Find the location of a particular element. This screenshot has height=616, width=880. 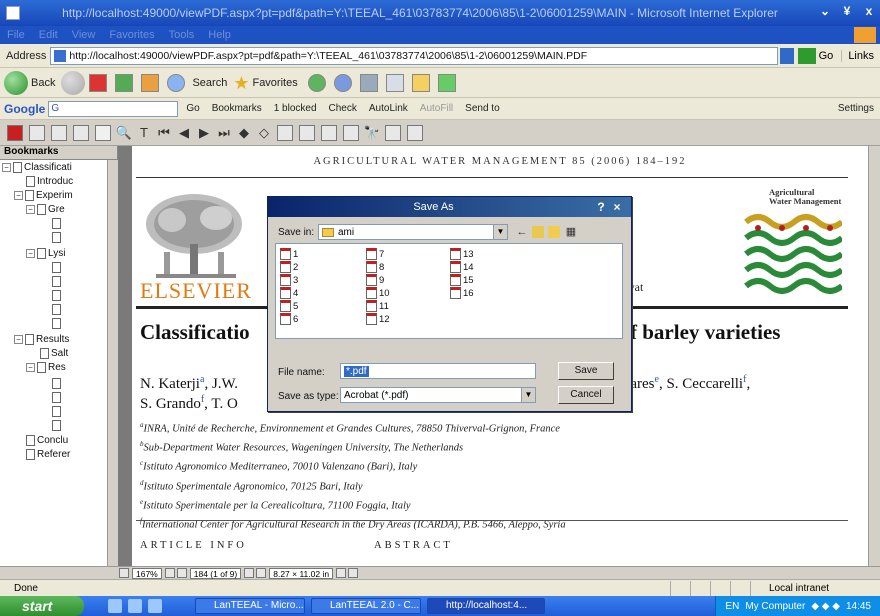

file-item: 10 is located at coordinates (378, 293).